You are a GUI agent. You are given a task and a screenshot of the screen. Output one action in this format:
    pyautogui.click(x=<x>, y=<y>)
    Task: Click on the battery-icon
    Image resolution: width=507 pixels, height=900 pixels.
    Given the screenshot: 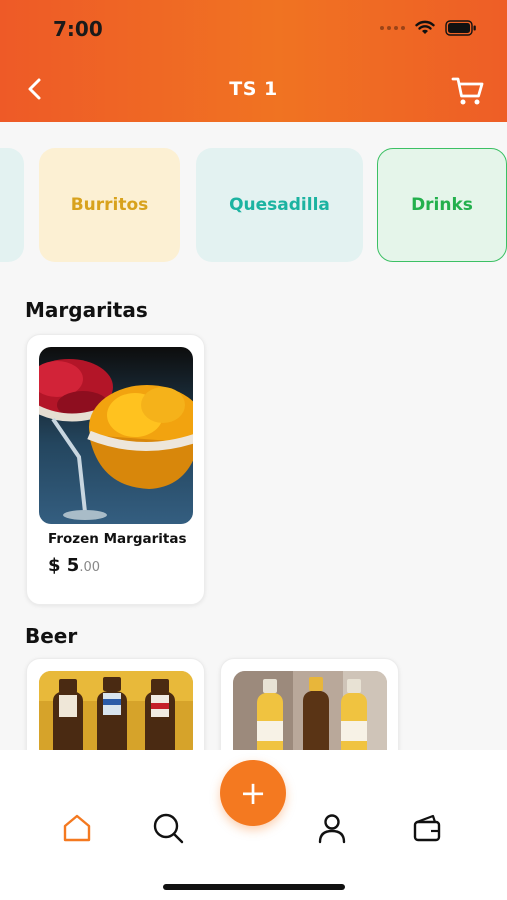 What is the action you would take?
    pyautogui.click(x=460, y=28)
    